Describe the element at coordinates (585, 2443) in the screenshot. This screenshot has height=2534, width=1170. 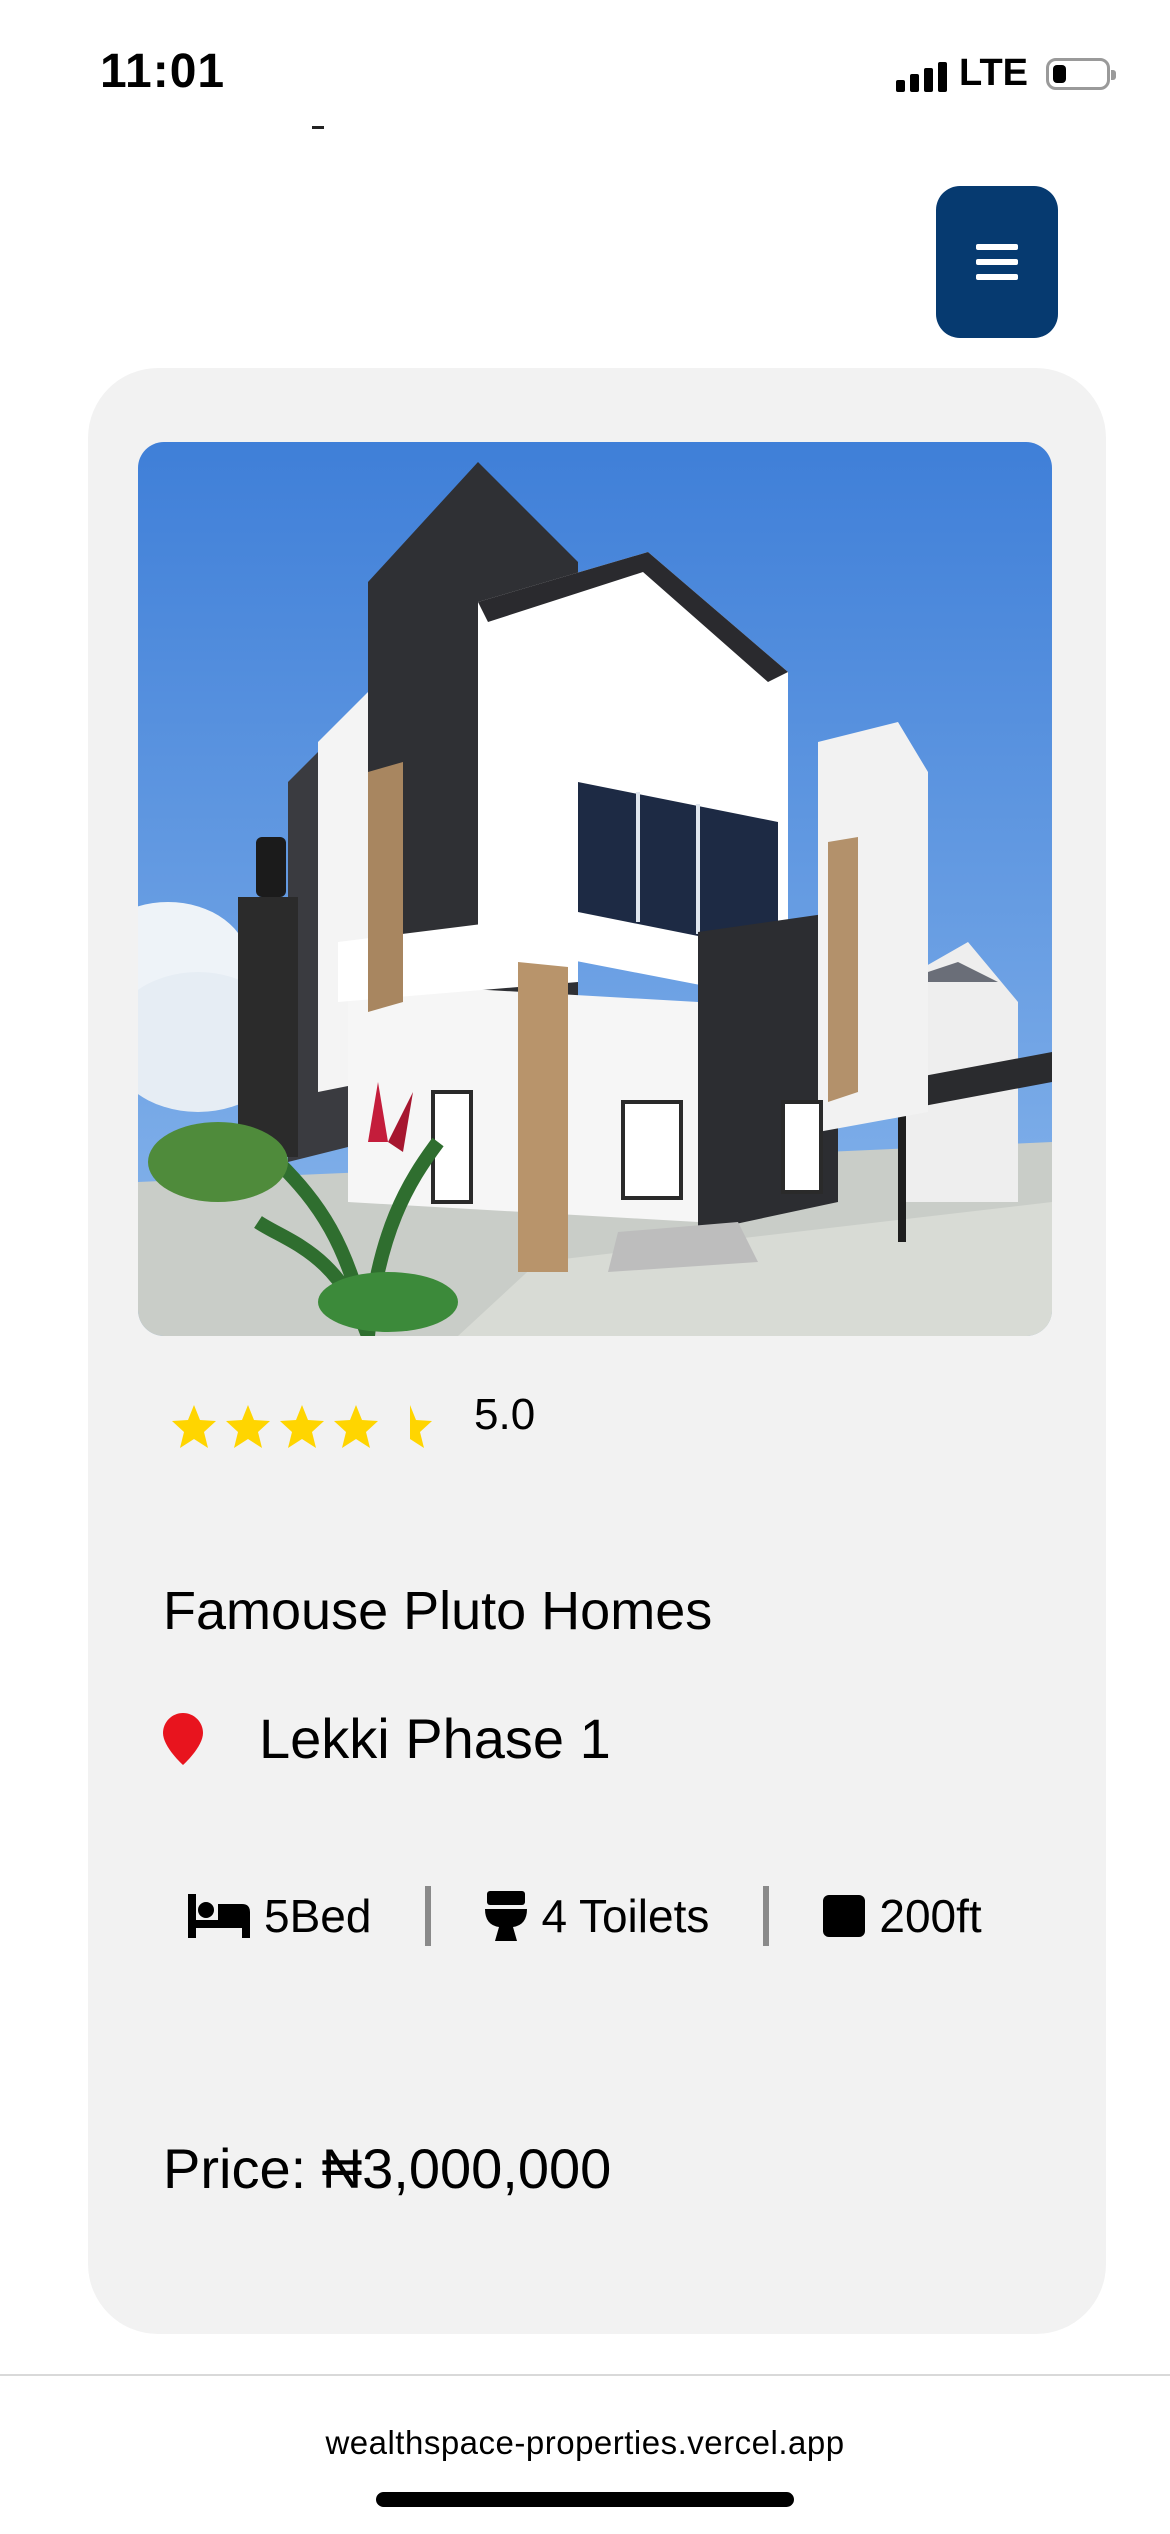
I see `browser-url: wealthspace-properties.vercel.app` at that location.